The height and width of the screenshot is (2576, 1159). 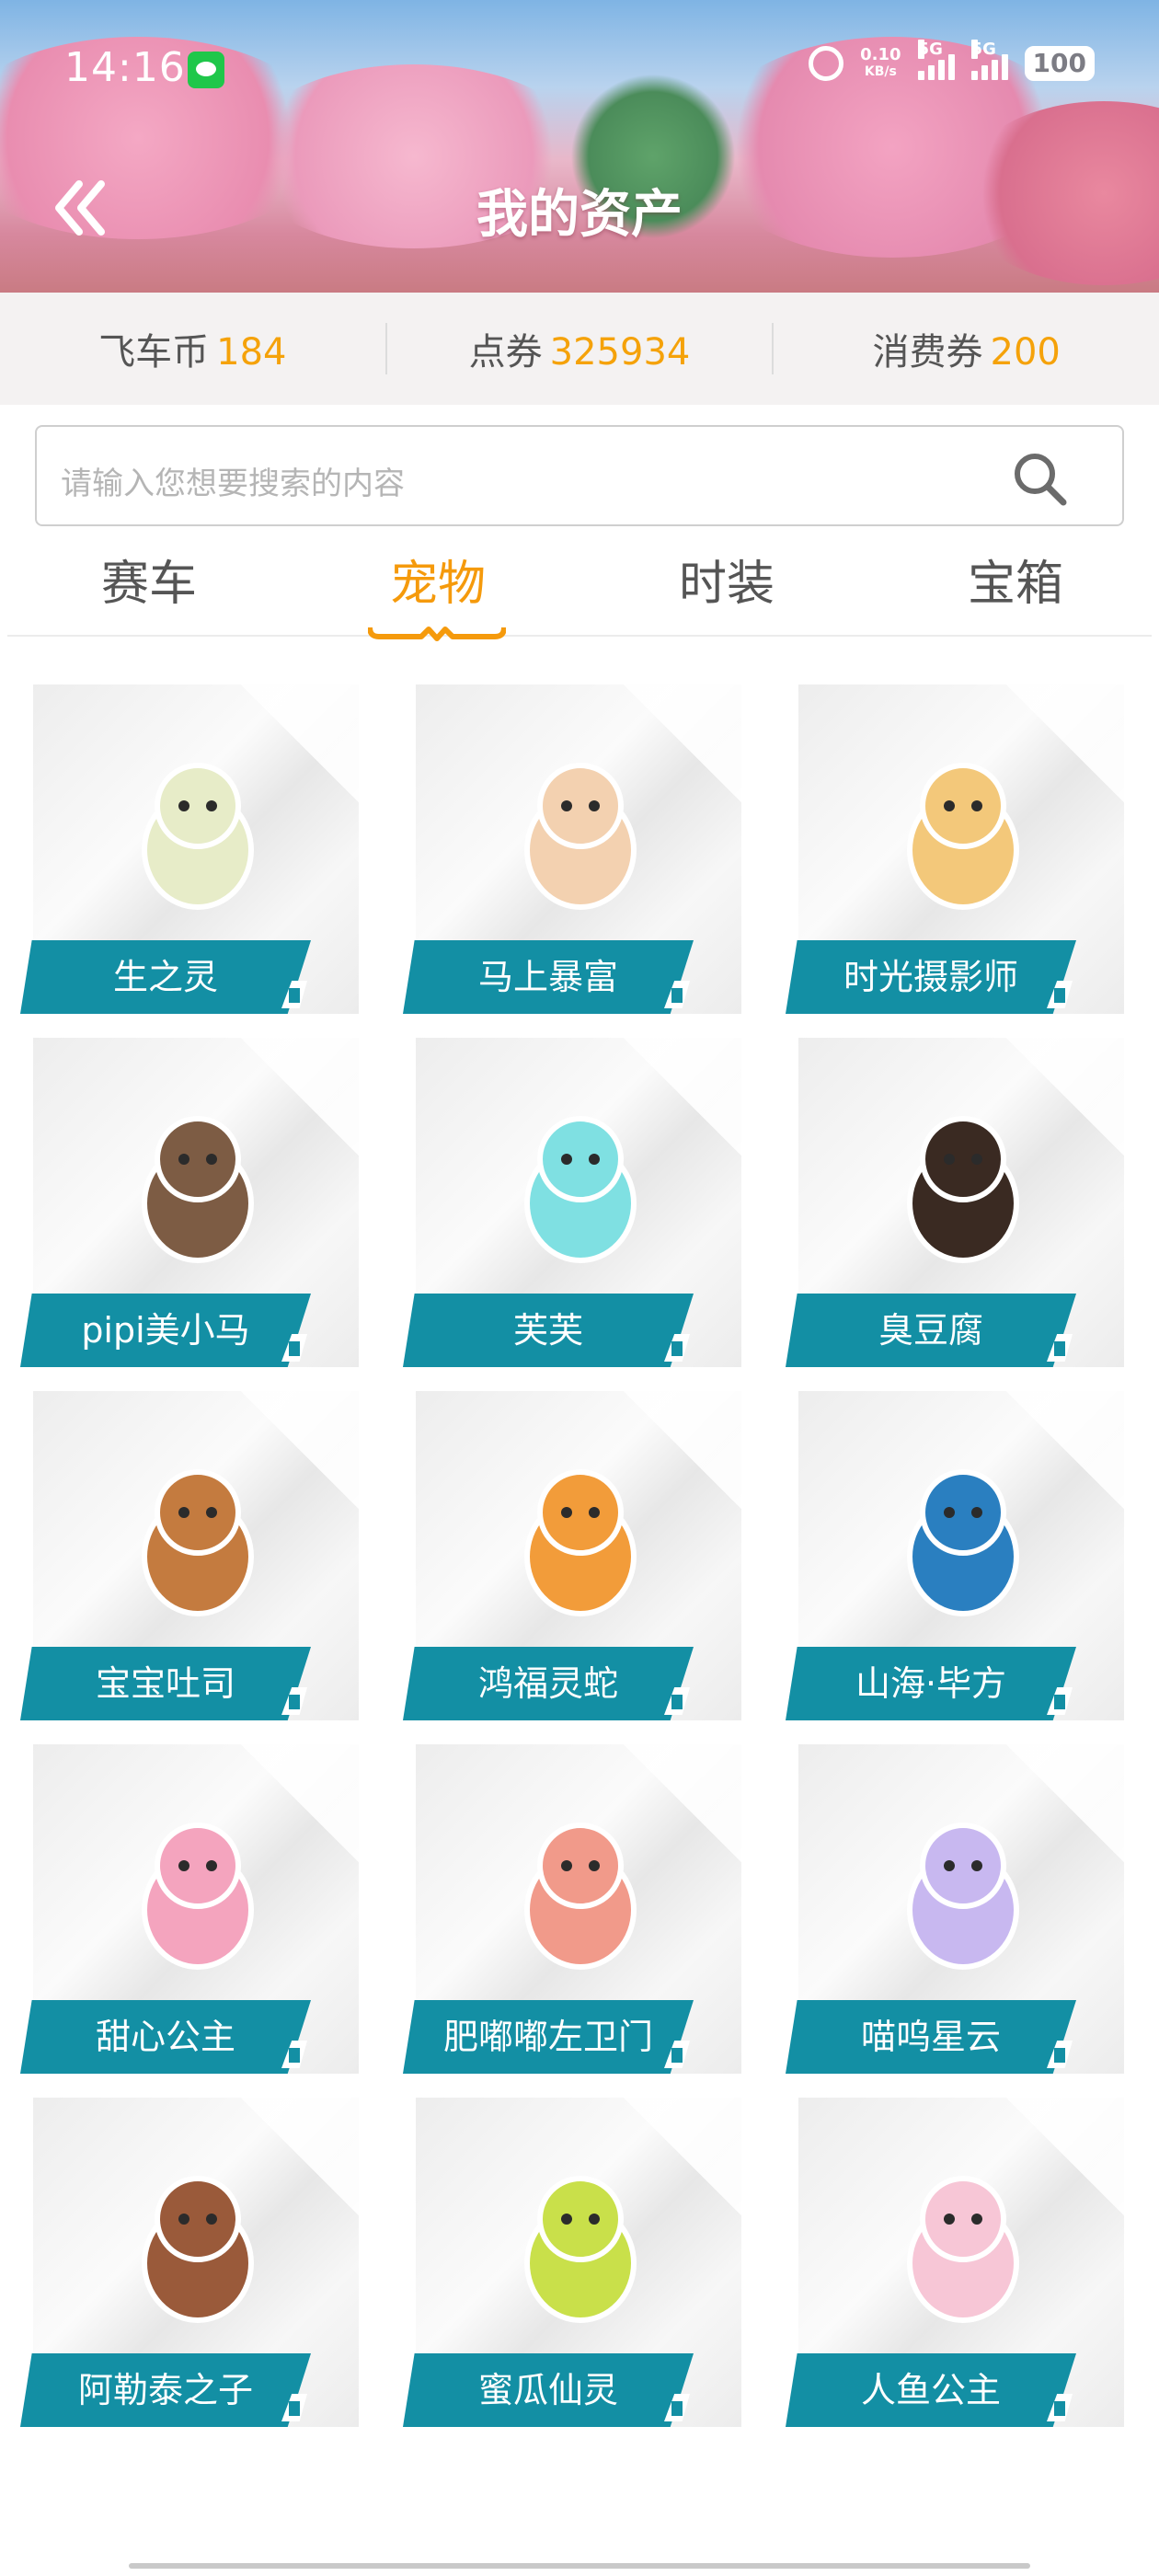 I want to click on currency-label: 消费券, so click(x=927, y=352).